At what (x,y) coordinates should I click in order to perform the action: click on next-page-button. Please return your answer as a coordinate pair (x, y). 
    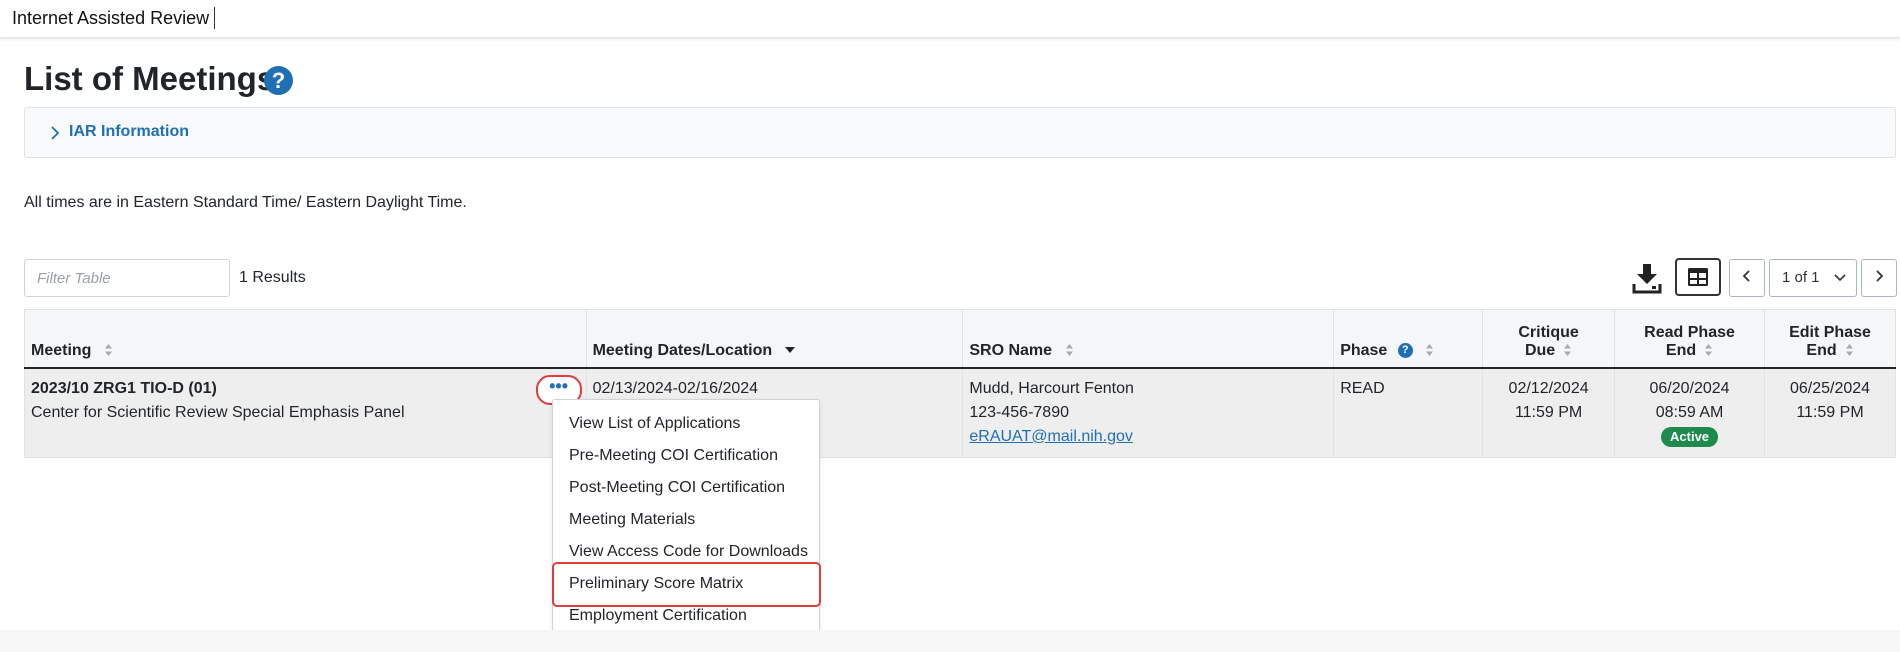
    Looking at the image, I should click on (1879, 278).